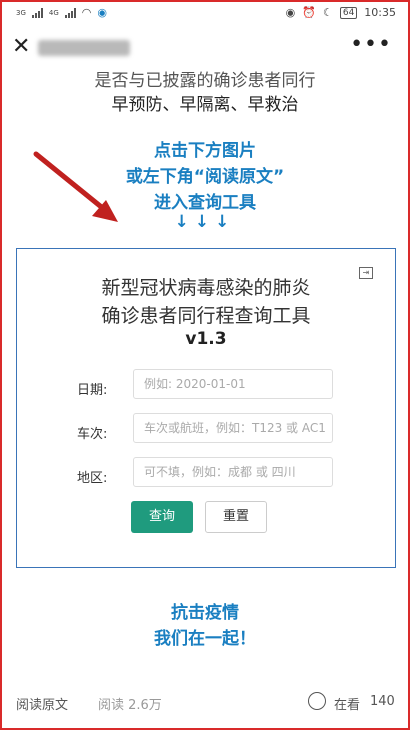  What do you see at coordinates (206, 316) in the screenshot?
I see `tool-title-line-2: 确诊患者同行程查询工具` at bounding box center [206, 316].